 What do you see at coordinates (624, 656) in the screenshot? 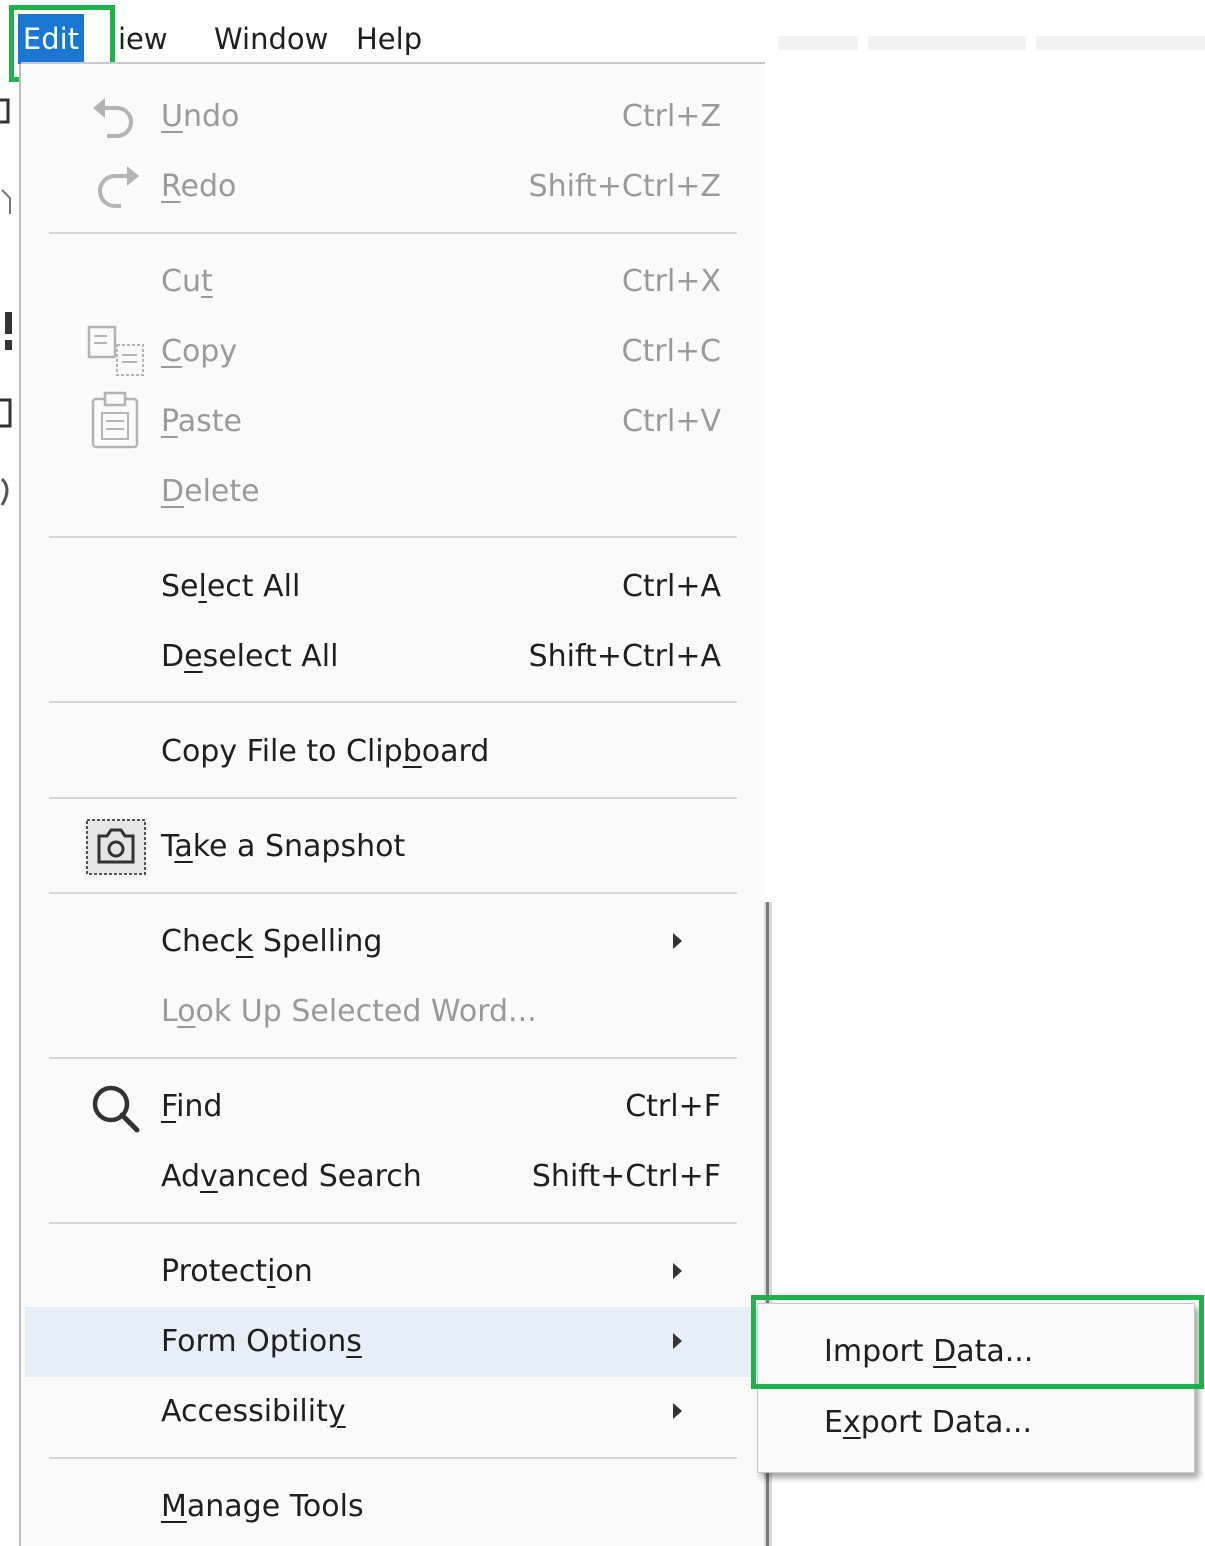
I see `menu-item-shortcut: Shift+Ctrl+A` at bounding box center [624, 656].